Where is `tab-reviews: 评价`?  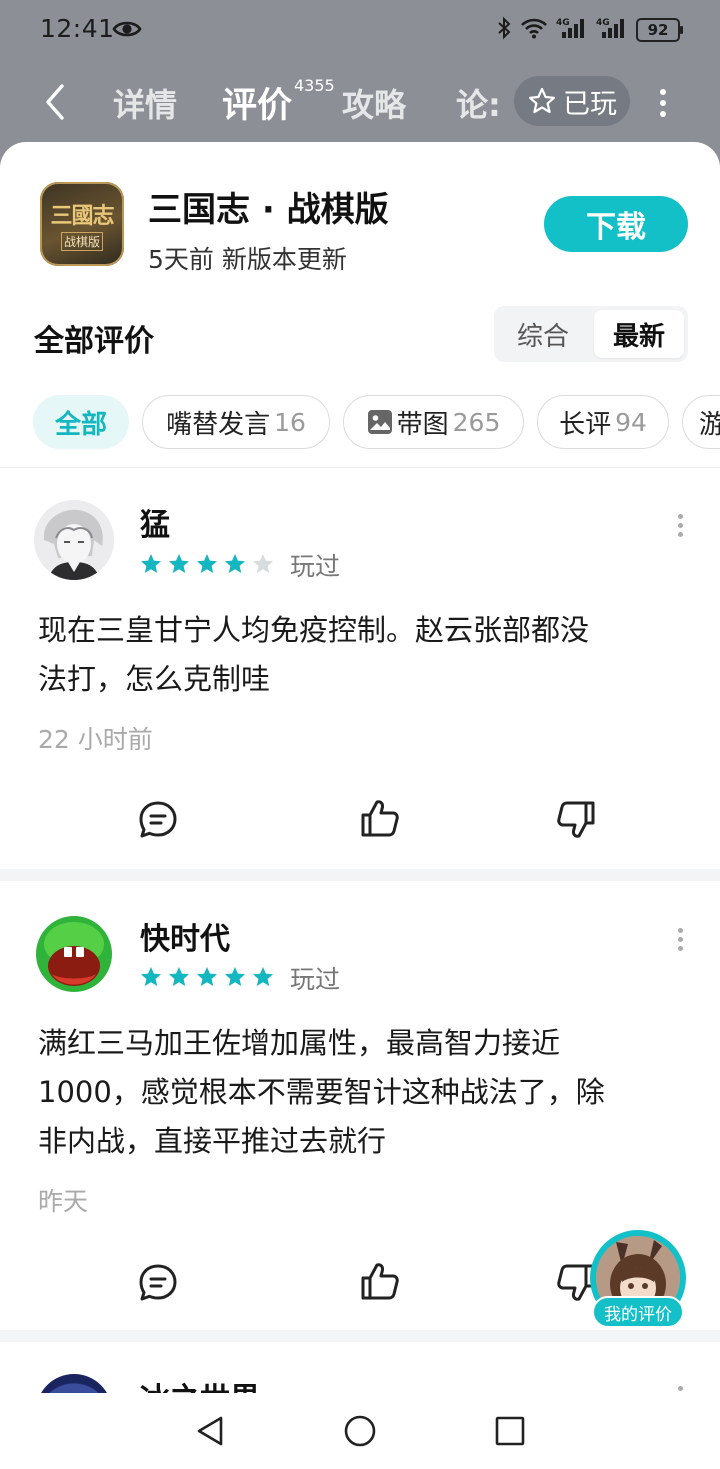 tab-reviews: 评价 is located at coordinates (257, 102).